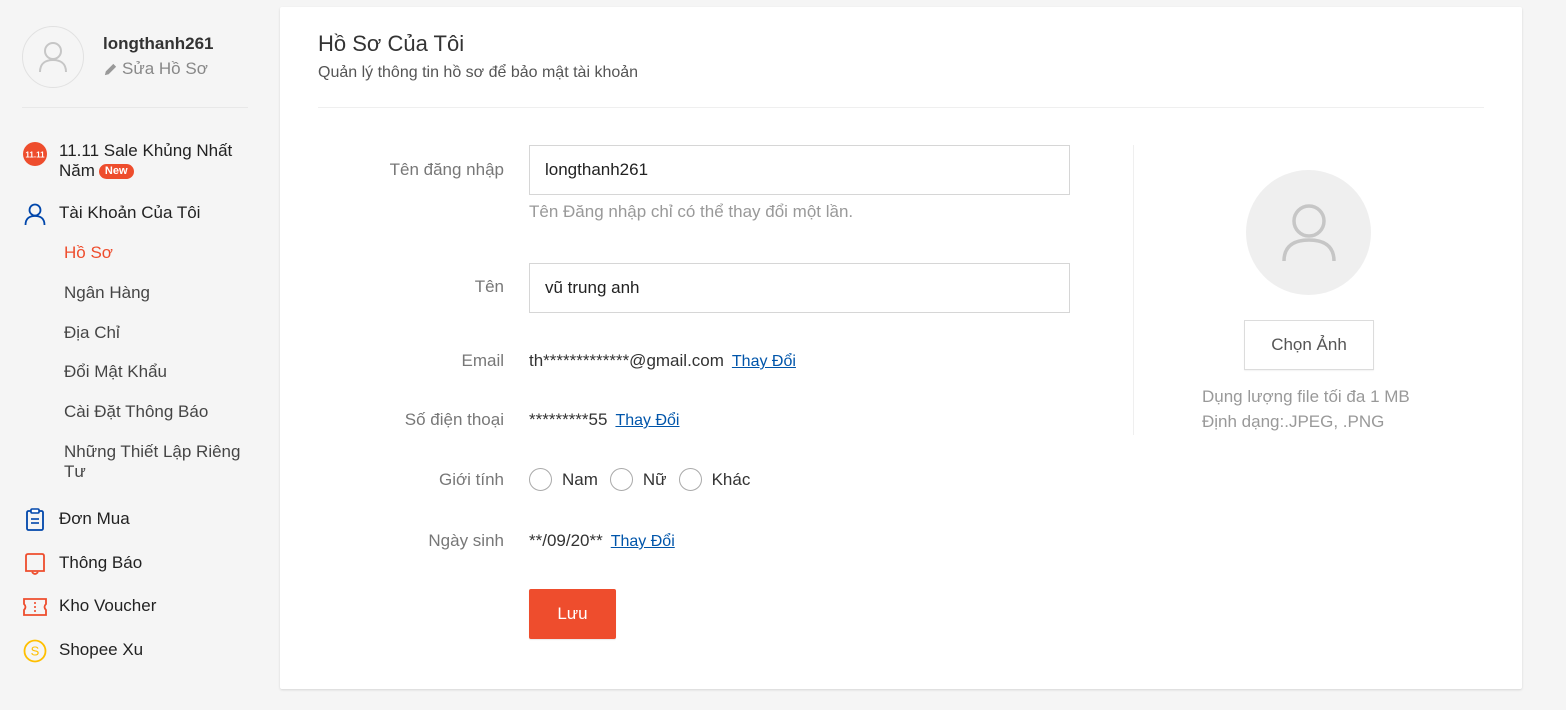  Describe the element at coordinates (572, 614) in the screenshot. I see `save-button: Lưu` at that location.